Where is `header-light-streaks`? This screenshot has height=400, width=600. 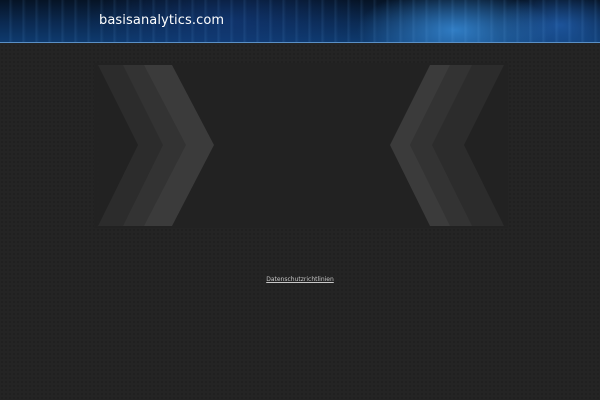 header-light-streaks is located at coordinates (300, 21).